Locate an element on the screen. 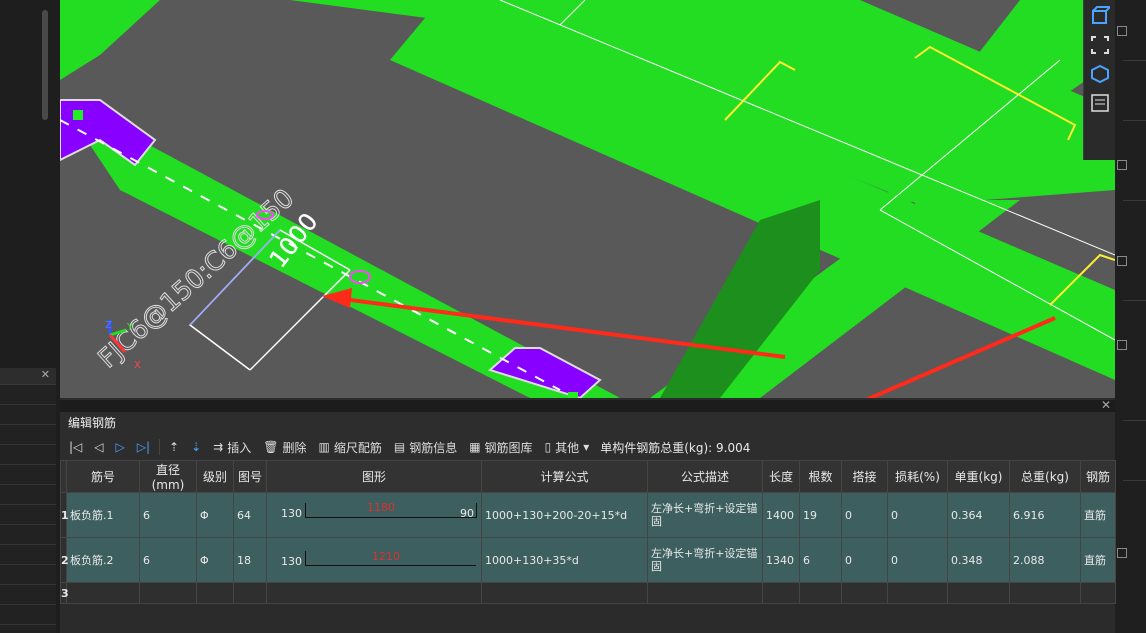 This screenshot has height=633, width=1146. cell-fig: 18 is located at coordinates (250, 560).